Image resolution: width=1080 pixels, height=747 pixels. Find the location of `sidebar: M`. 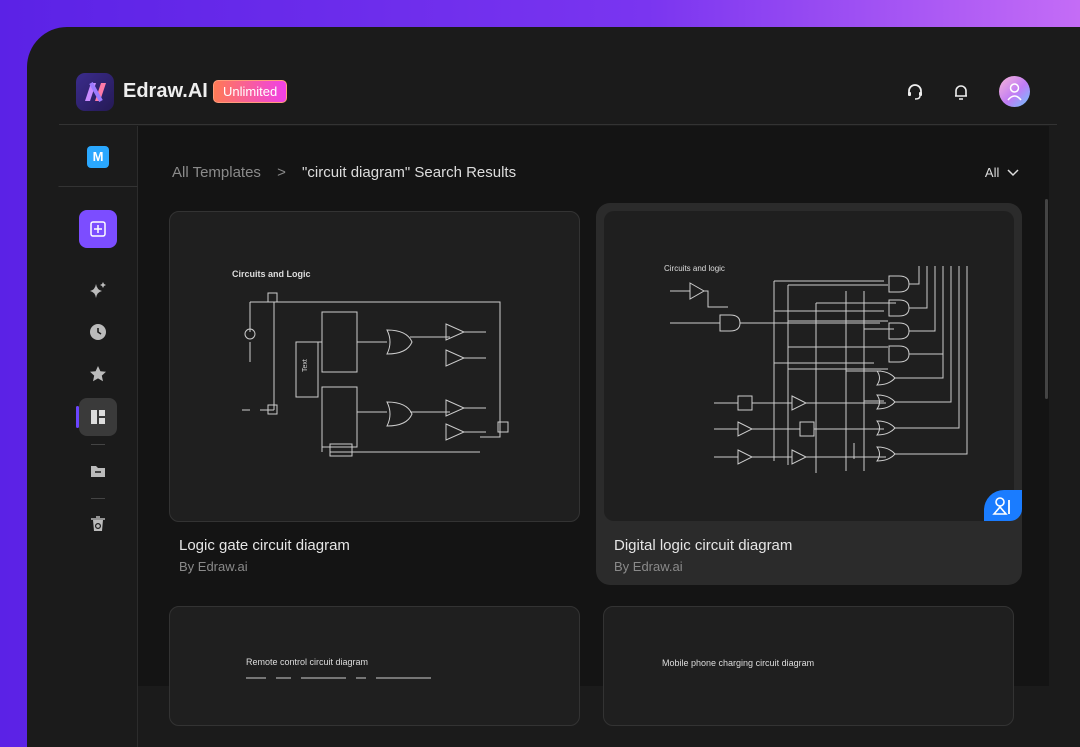

sidebar: M is located at coordinates (98, 436).